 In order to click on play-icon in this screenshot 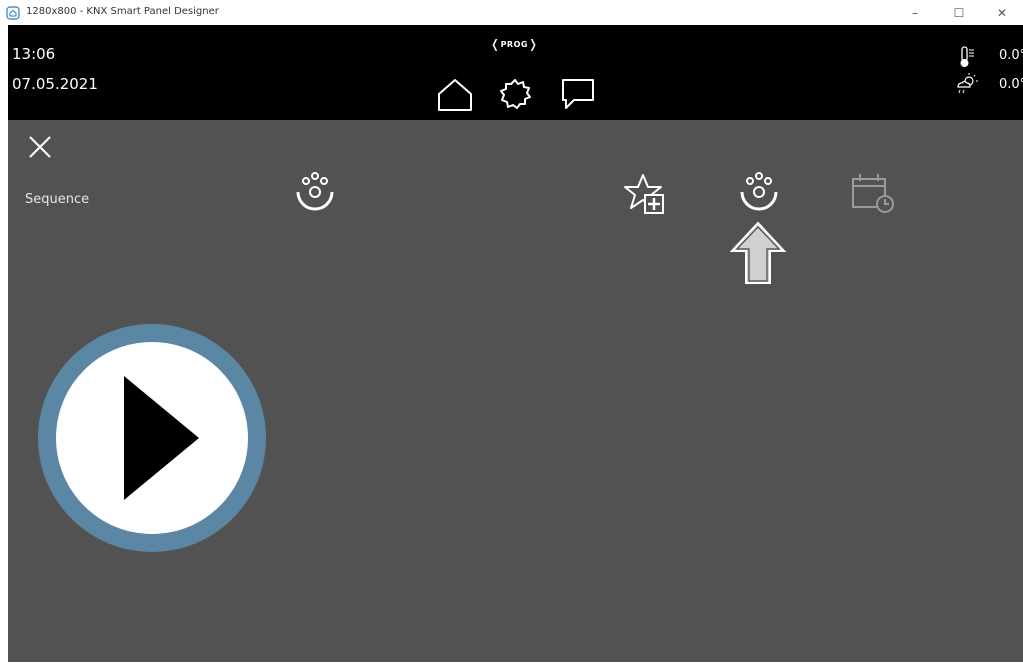, I will do `click(161, 438)`.